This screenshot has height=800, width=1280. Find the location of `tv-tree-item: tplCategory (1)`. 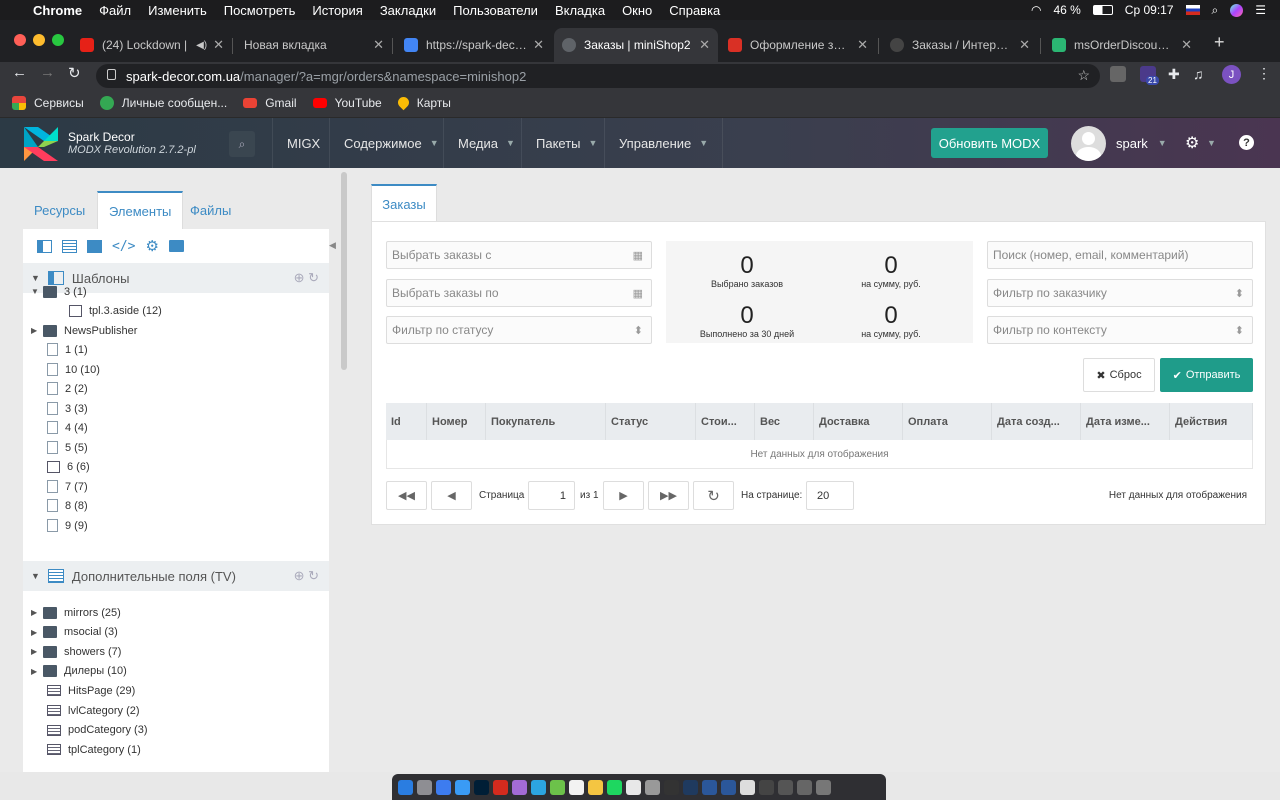

tv-tree-item: tplCategory (1) is located at coordinates (89, 749).